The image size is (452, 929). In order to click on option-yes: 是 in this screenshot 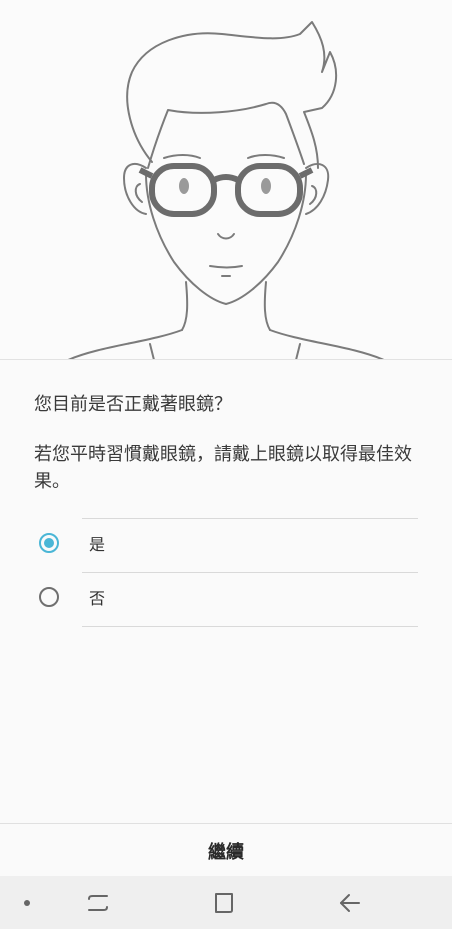, I will do `click(226, 545)`.